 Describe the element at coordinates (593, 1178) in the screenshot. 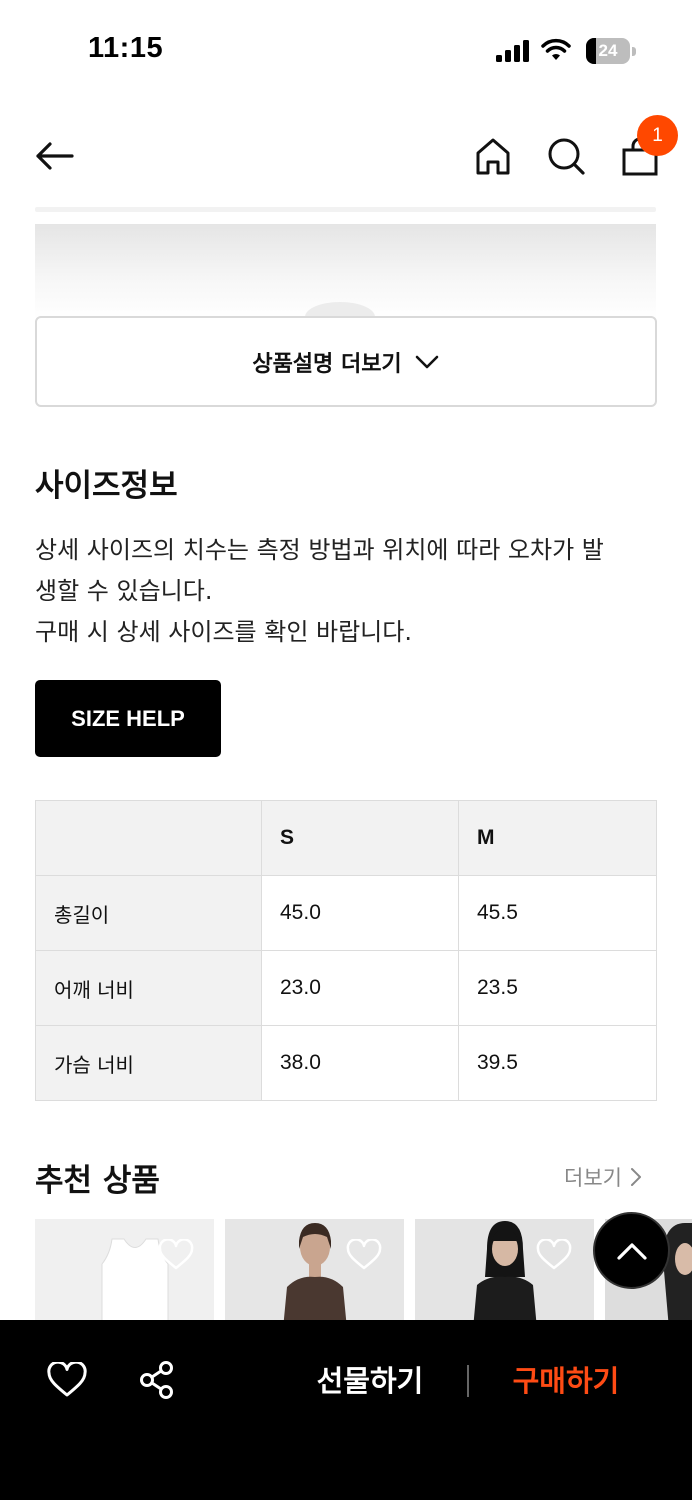

I see `more-label: 더보기` at that location.